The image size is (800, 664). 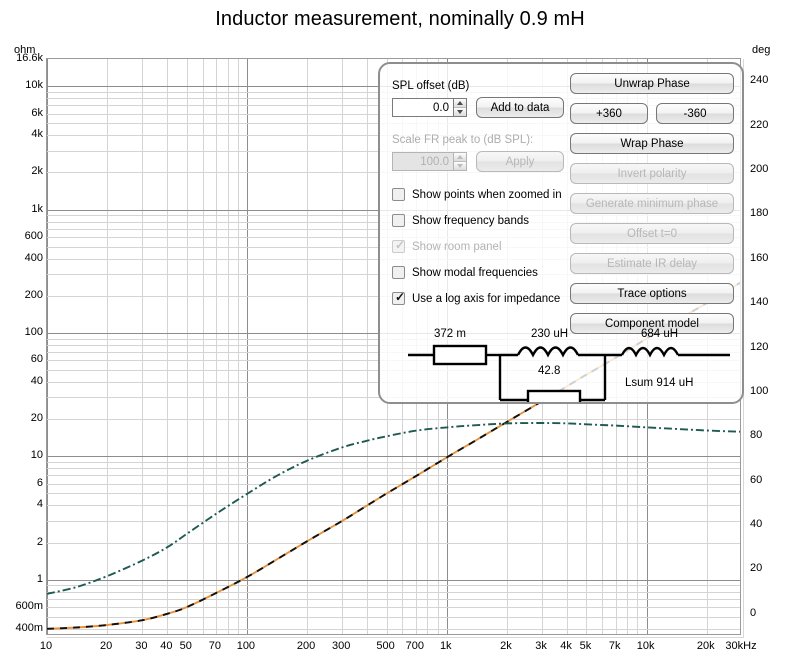 What do you see at coordinates (460, 166) in the screenshot?
I see `scale-fr-decrement-button` at bounding box center [460, 166].